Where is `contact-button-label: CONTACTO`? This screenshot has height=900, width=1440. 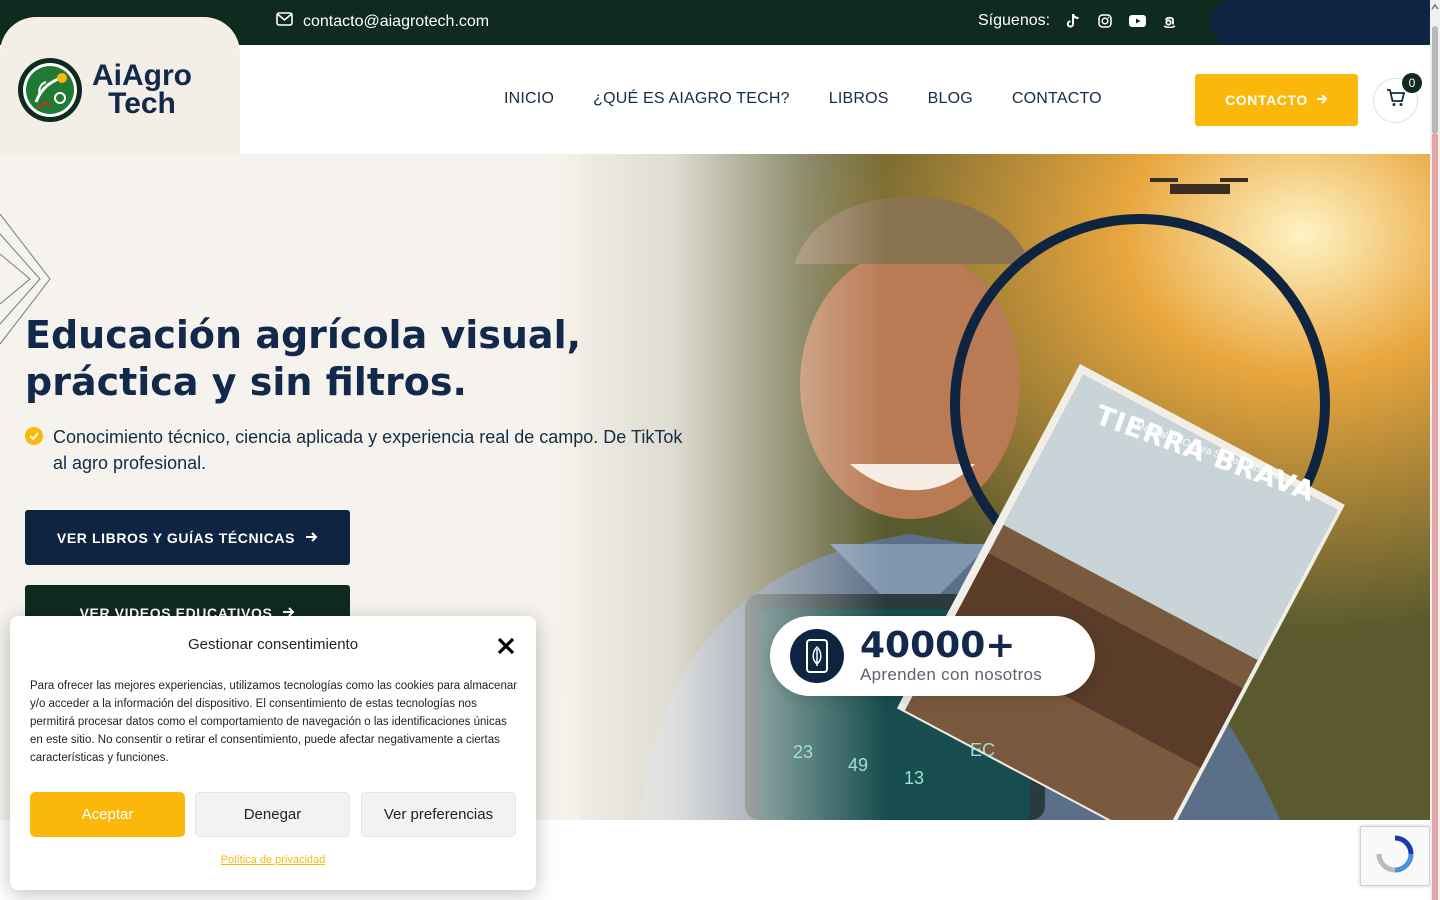
contact-button-label: CONTACTO is located at coordinates (1266, 100).